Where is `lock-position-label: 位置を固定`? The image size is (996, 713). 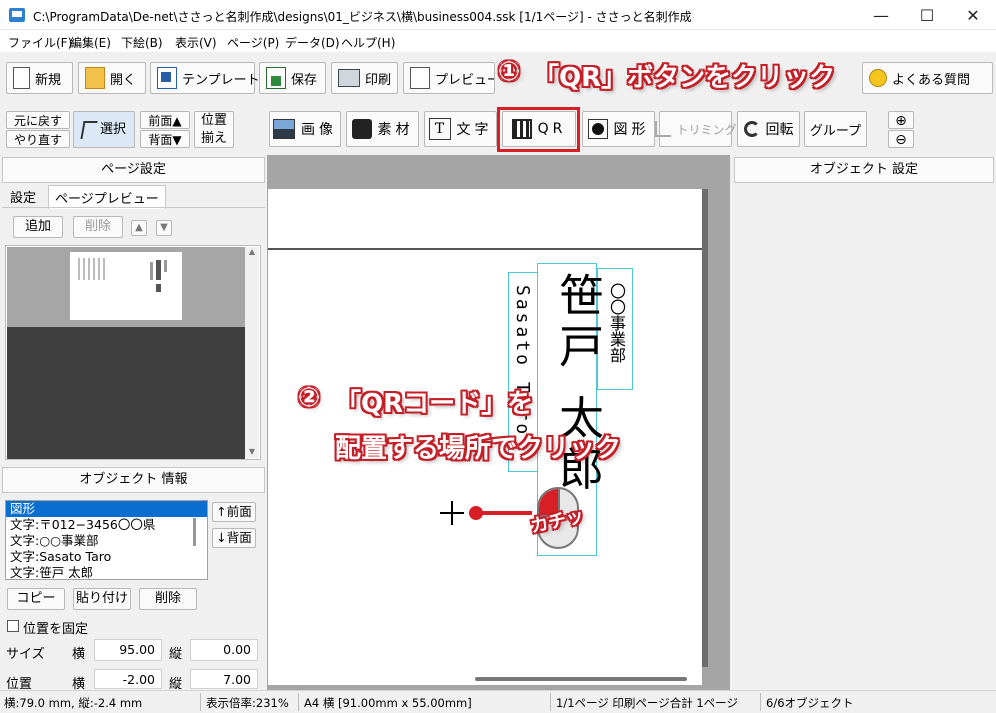 lock-position-label: 位置を固定 is located at coordinates (56, 629).